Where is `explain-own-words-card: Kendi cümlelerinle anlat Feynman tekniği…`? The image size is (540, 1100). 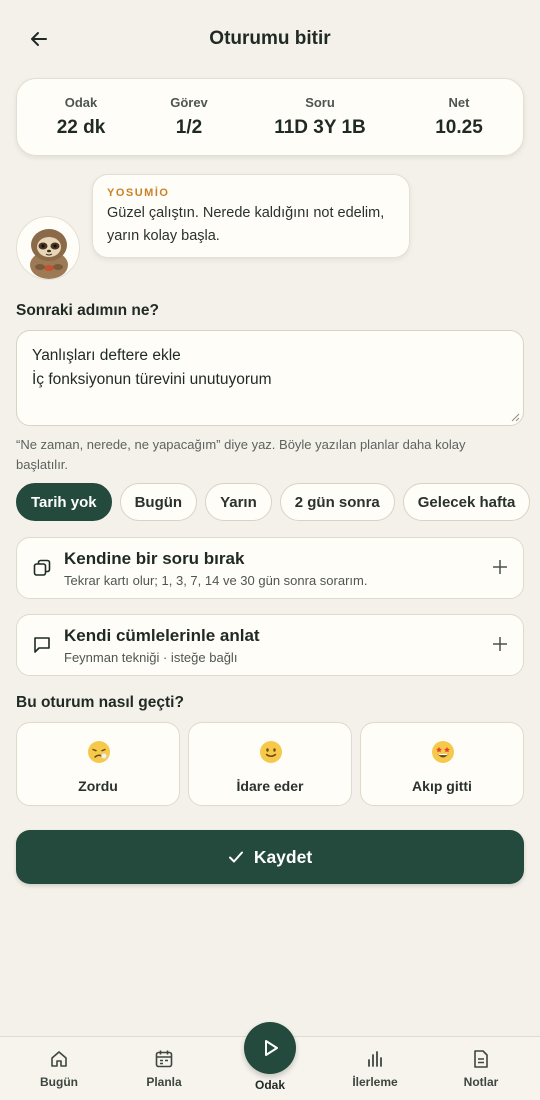
explain-own-words-card: Kendi cümlelerinle anlat Feynman tekniği… is located at coordinates (270, 645).